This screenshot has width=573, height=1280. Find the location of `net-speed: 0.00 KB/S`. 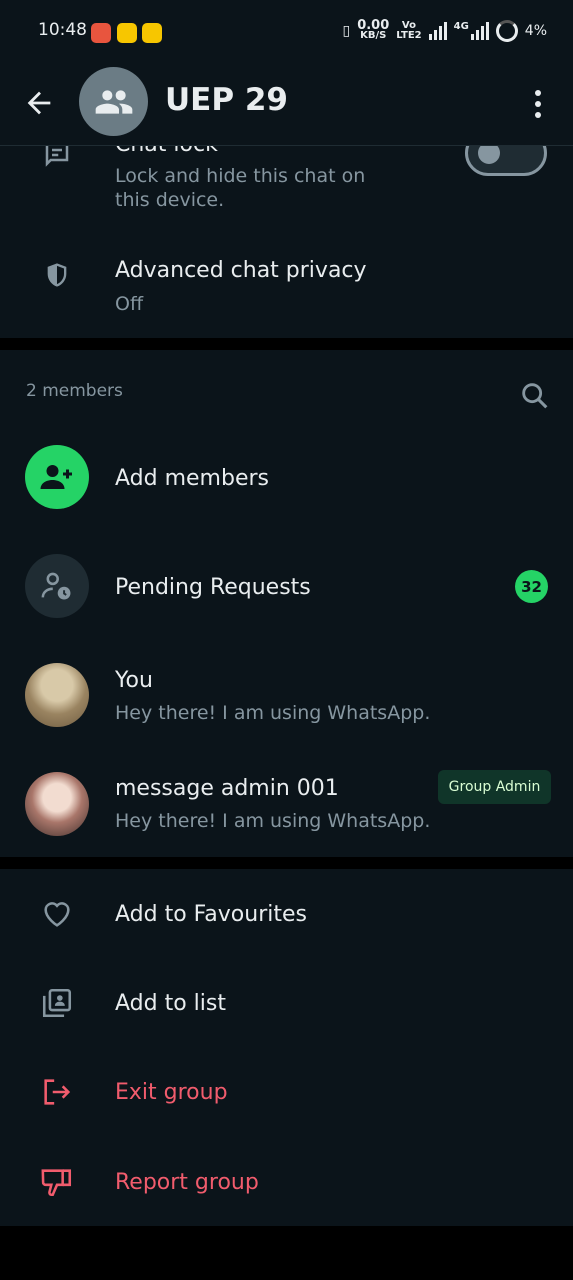

net-speed: 0.00 KB/S is located at coordinates (373, 30).